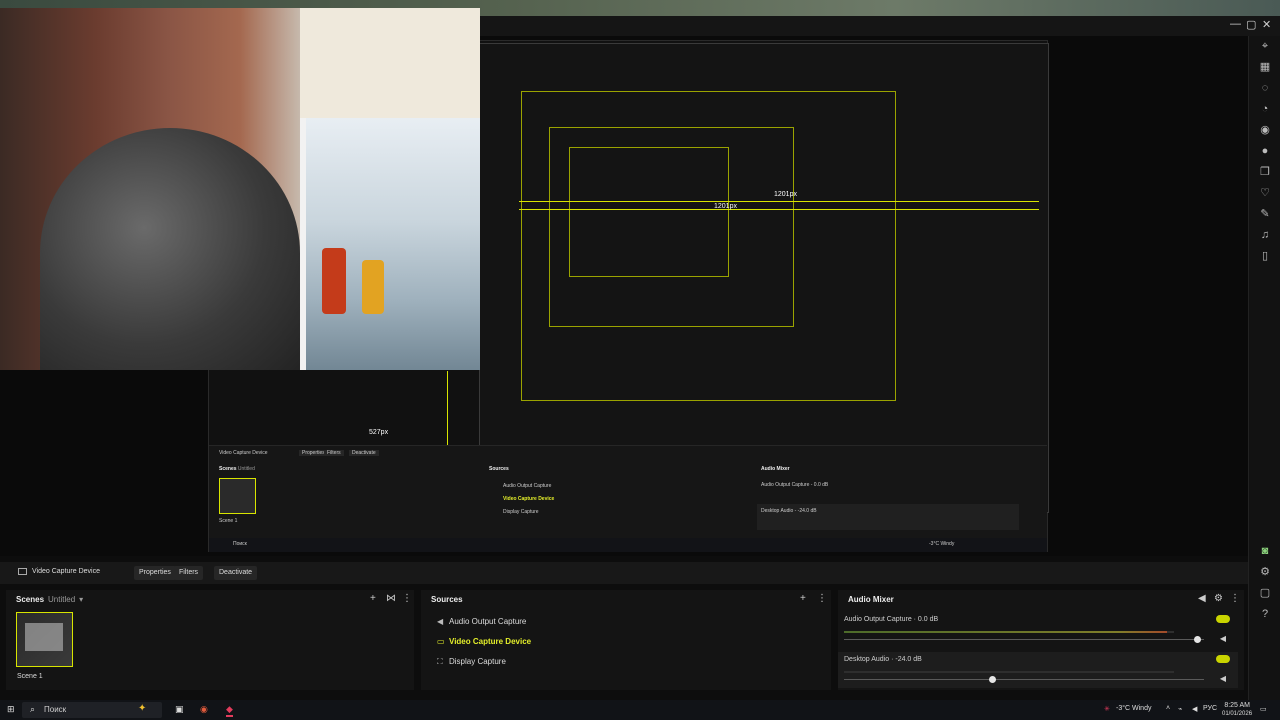 The height and width of the screenshot is (720, 1280). I want to click on nested-scene-thumb, so click(237, 496).